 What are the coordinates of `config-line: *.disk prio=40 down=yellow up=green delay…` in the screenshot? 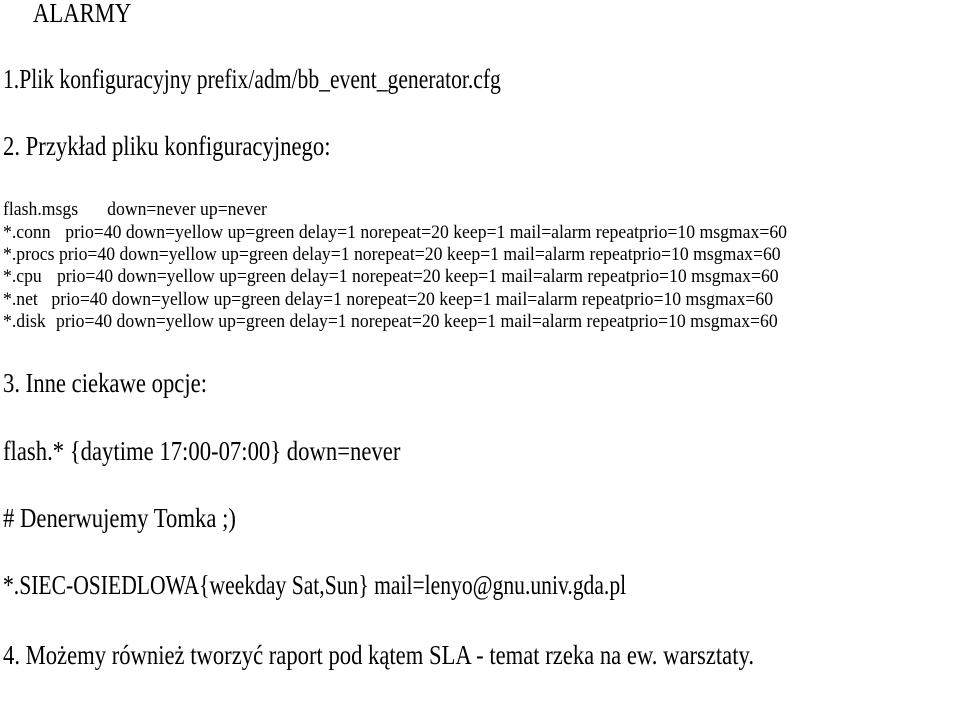 It's located at (390, 321).